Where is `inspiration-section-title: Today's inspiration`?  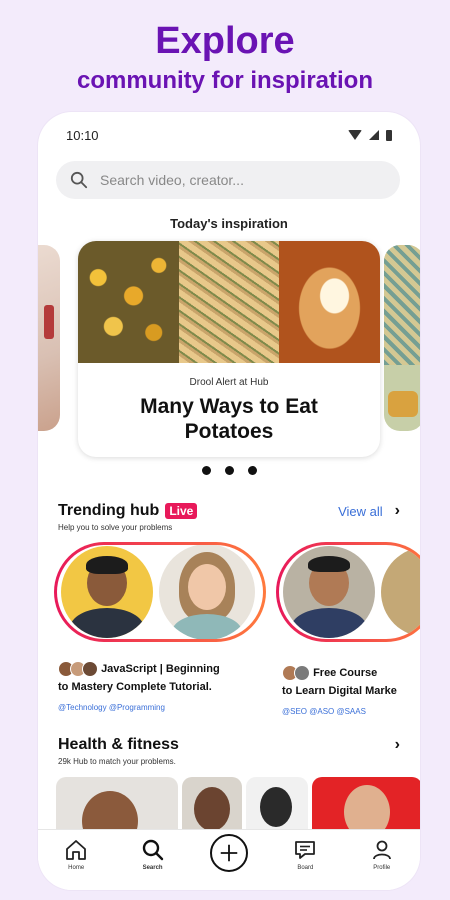 inspiration-section-title: Today's inspiration is located at coordinates (229, 223).